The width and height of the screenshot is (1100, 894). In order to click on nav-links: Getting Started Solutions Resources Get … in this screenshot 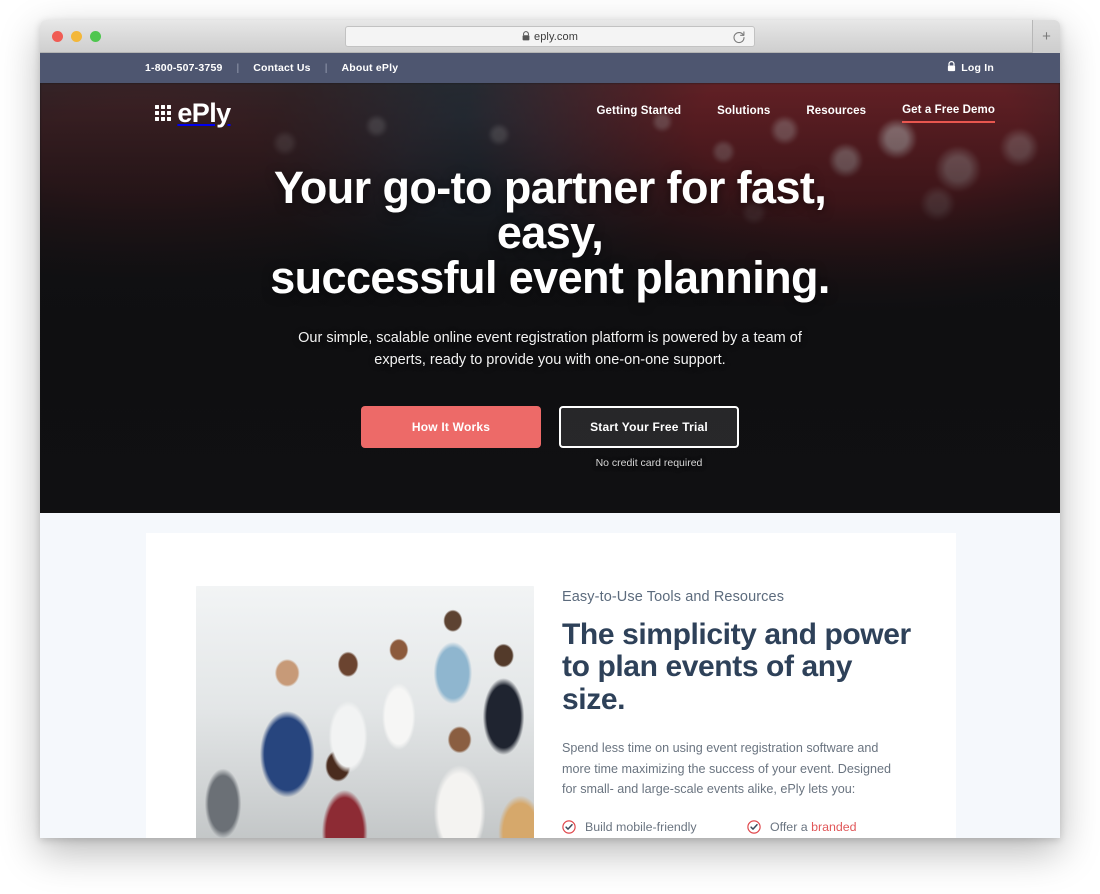, I will do `click(796, 113)`.